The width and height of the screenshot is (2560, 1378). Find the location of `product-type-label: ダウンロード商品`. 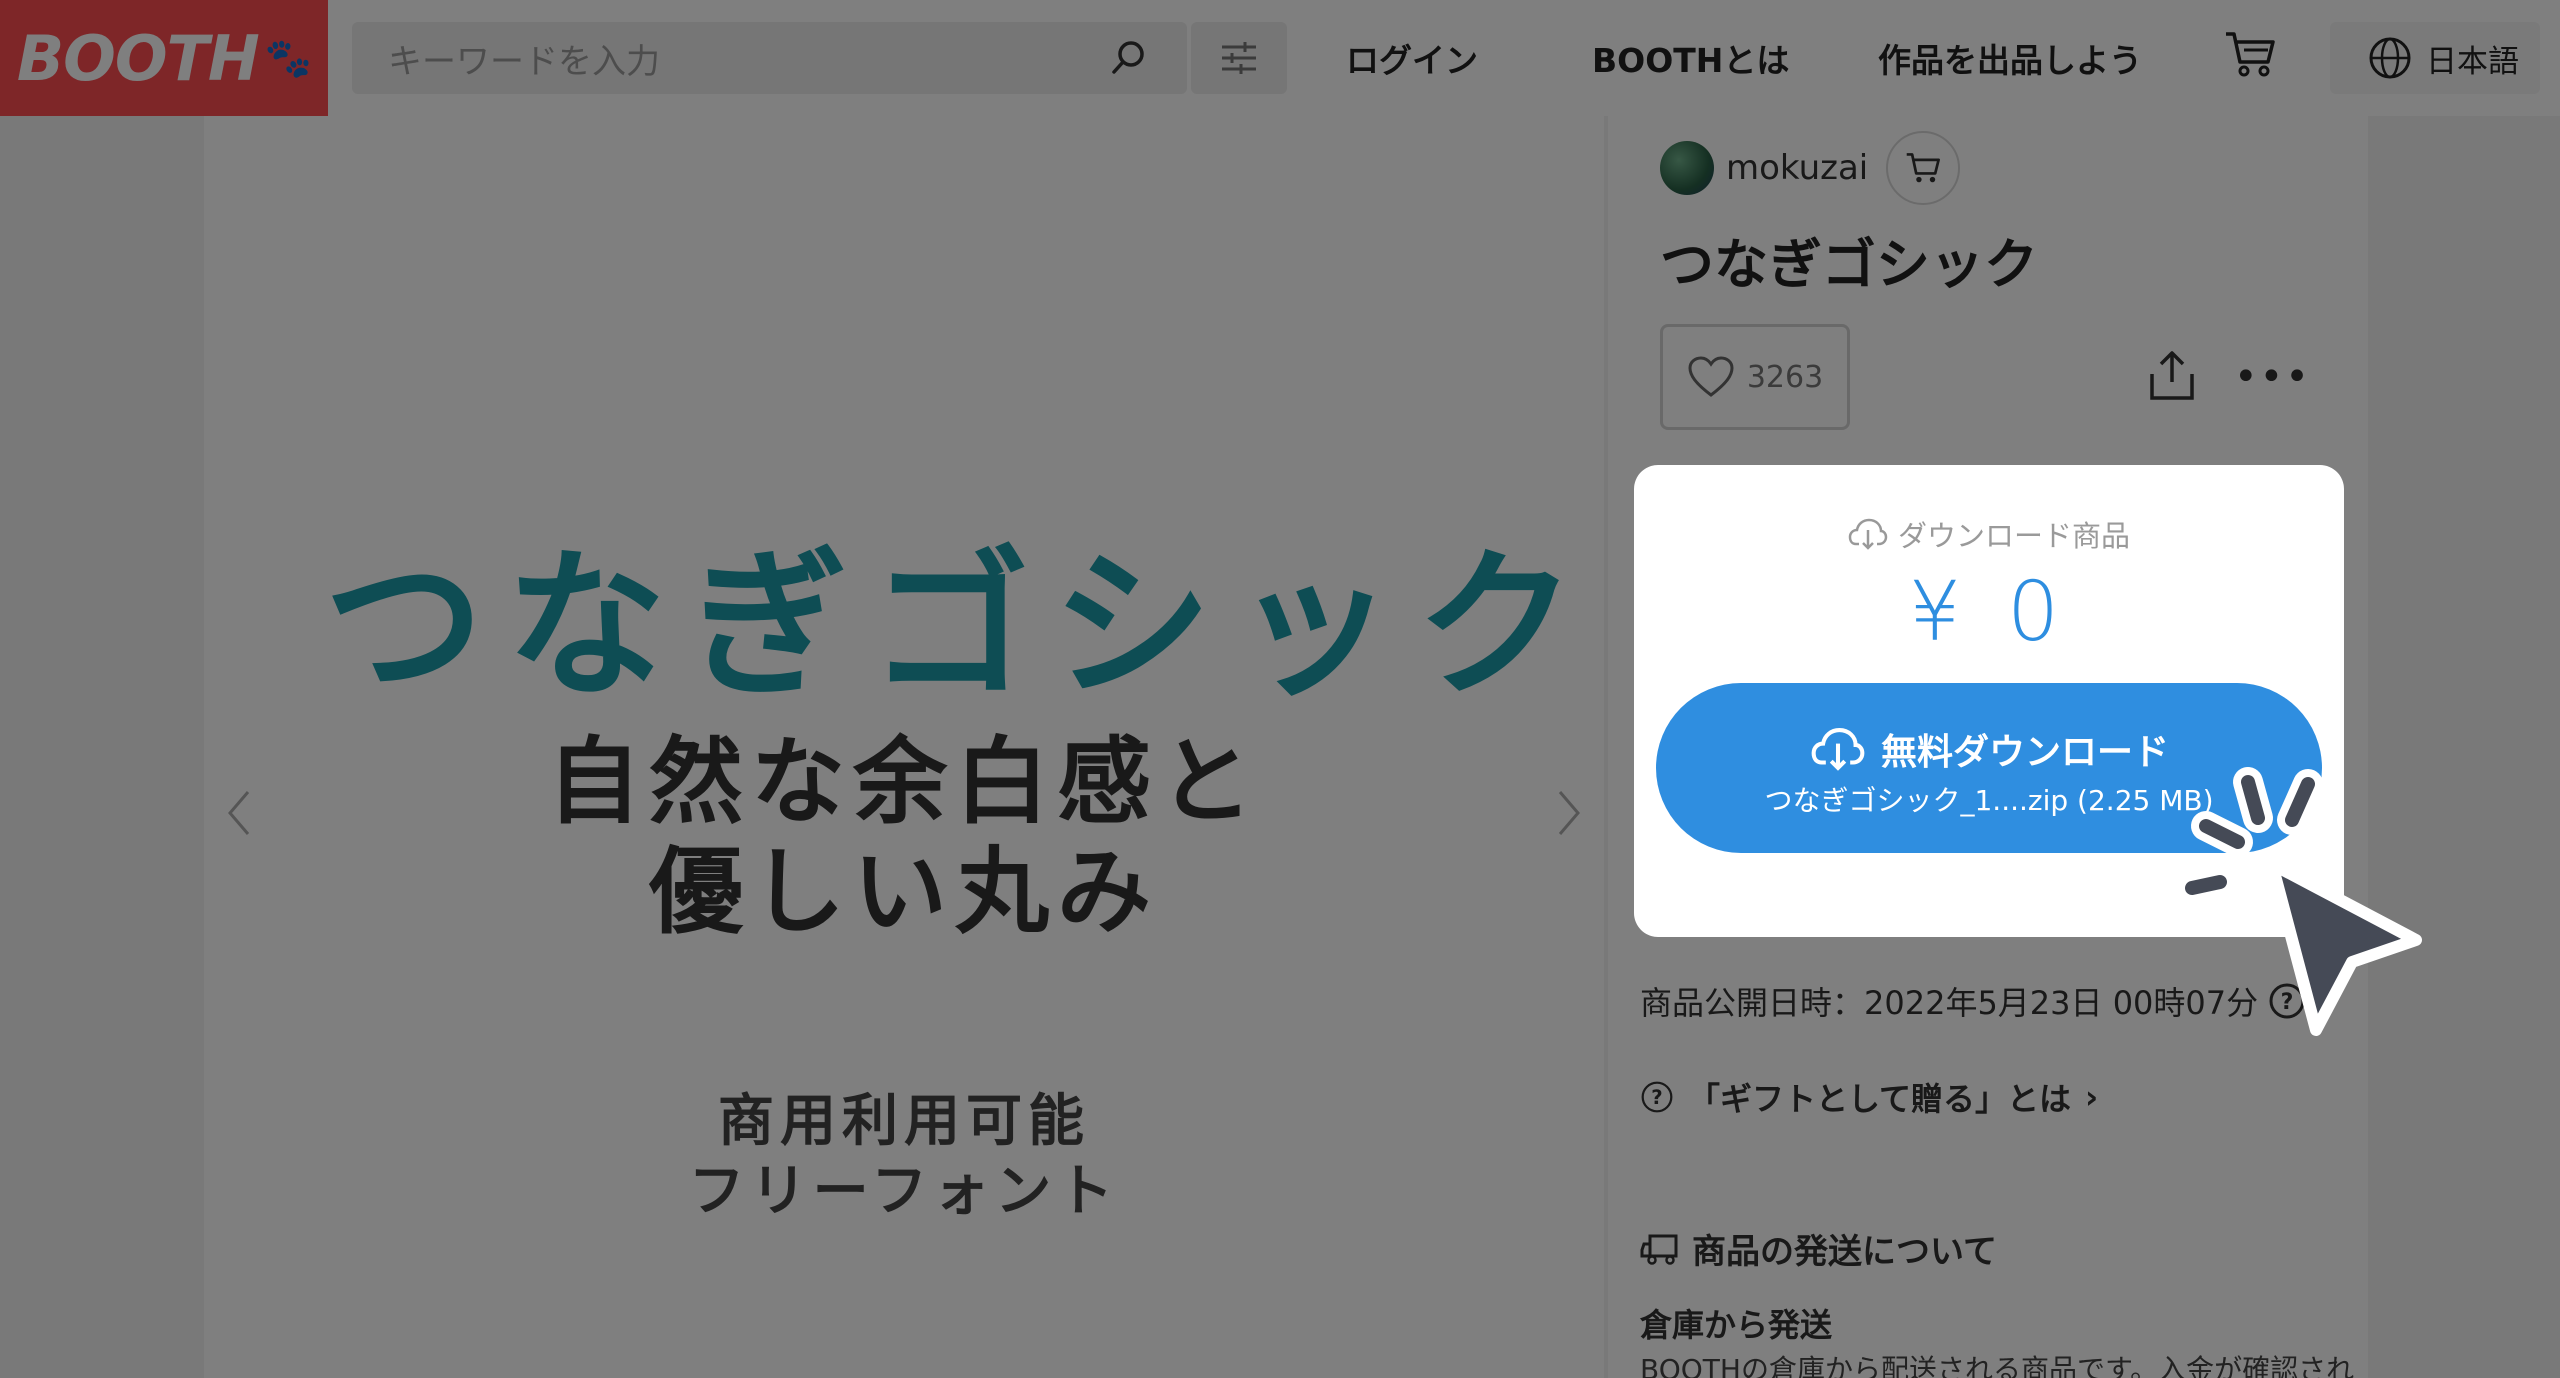

product-type-label: ダウンロード商品 is located at coordinates (1989, 534).